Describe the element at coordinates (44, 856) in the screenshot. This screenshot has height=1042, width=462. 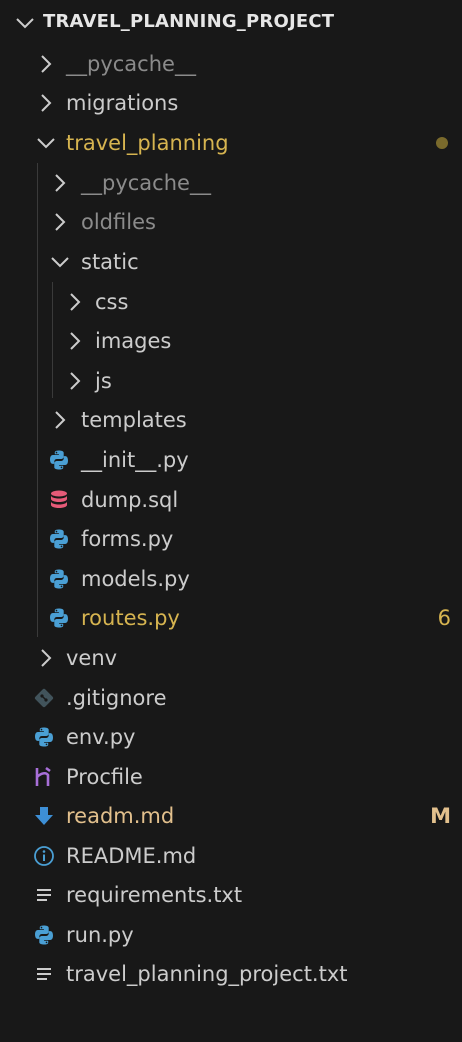
I see `info-icon` at that location.